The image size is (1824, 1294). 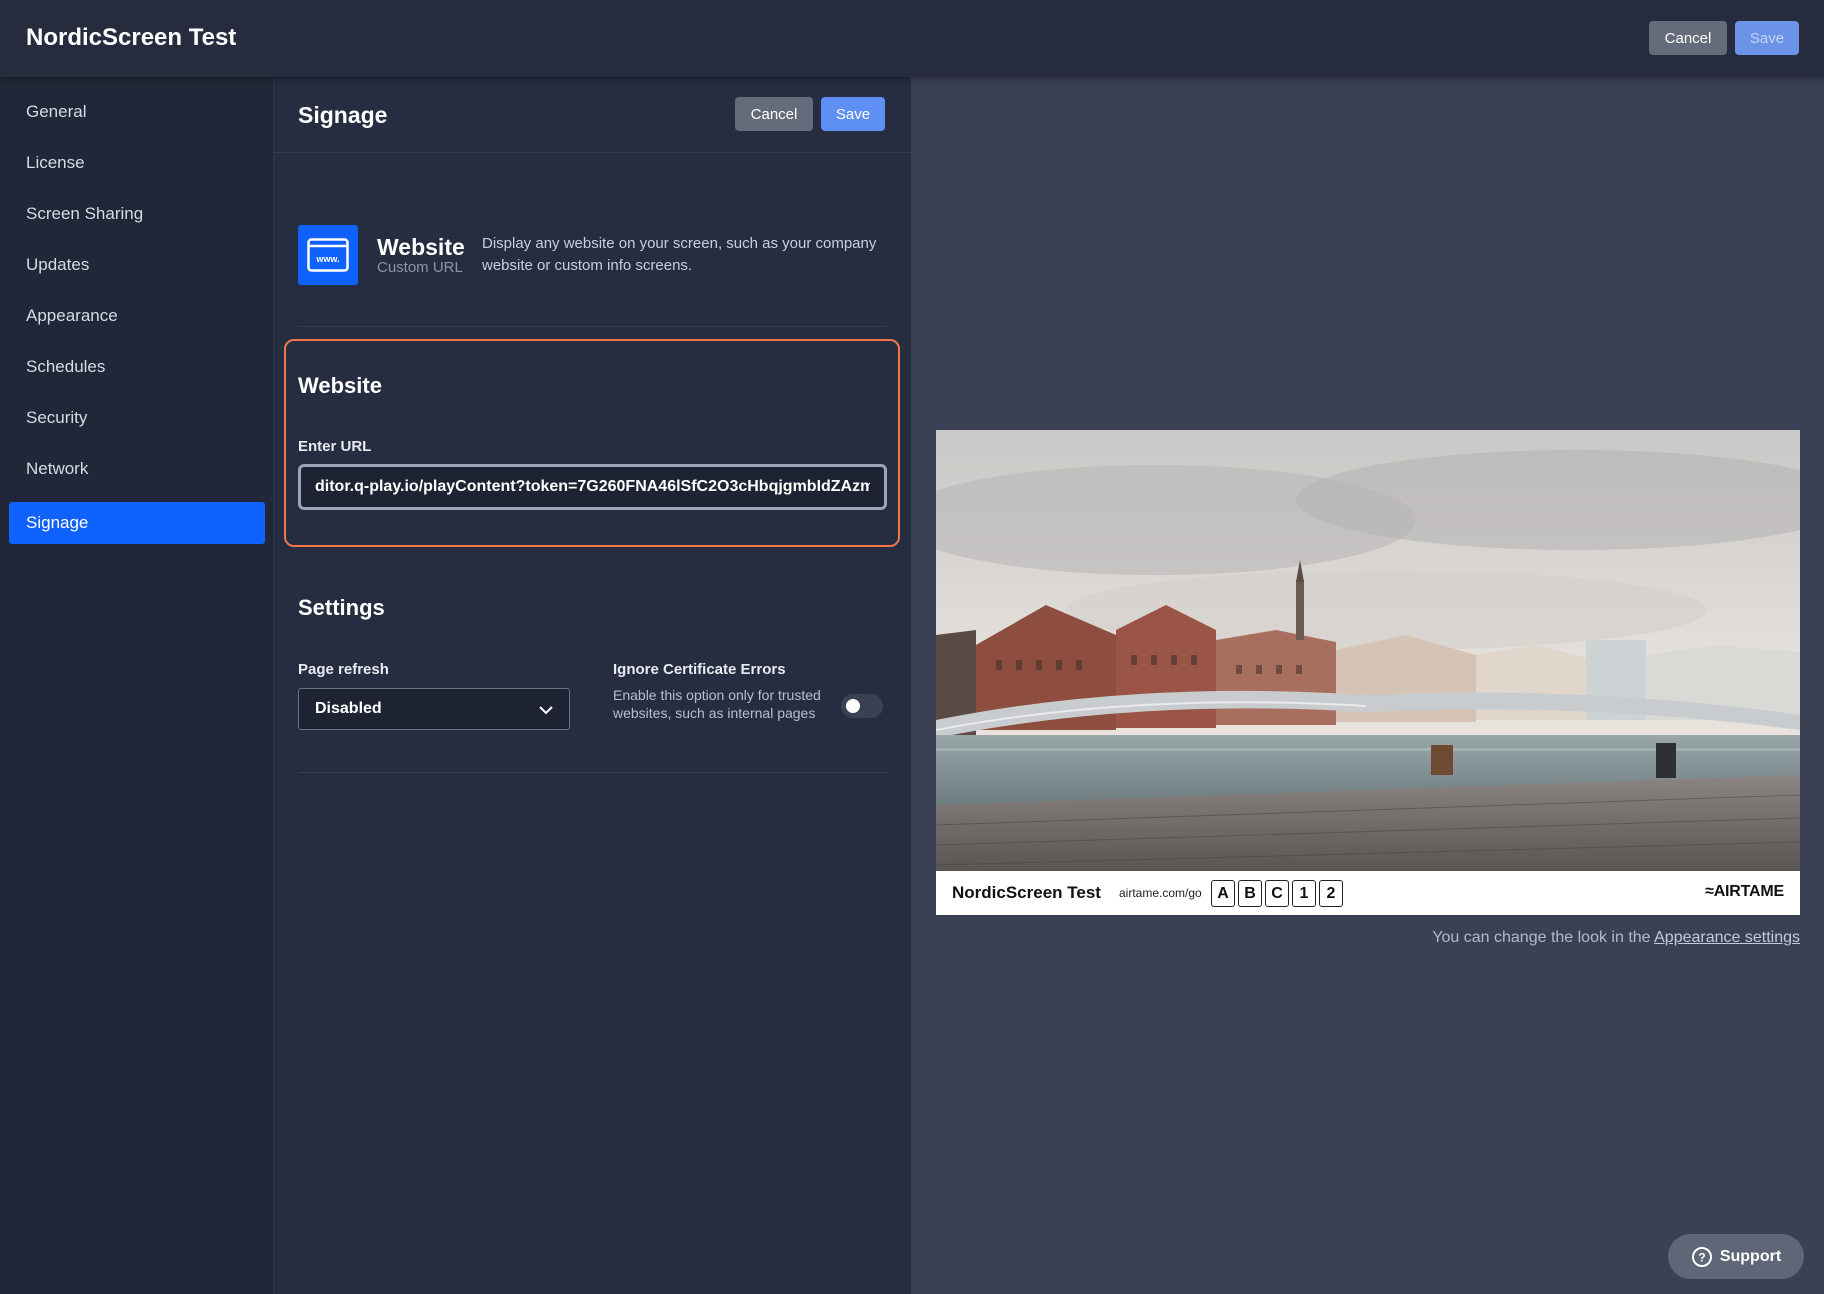 What do you see at coordinates (912, 38) in the screenshot?
I see `top-bar: NordicScreen Test Cancel Save` at bounding box center [912, 38].